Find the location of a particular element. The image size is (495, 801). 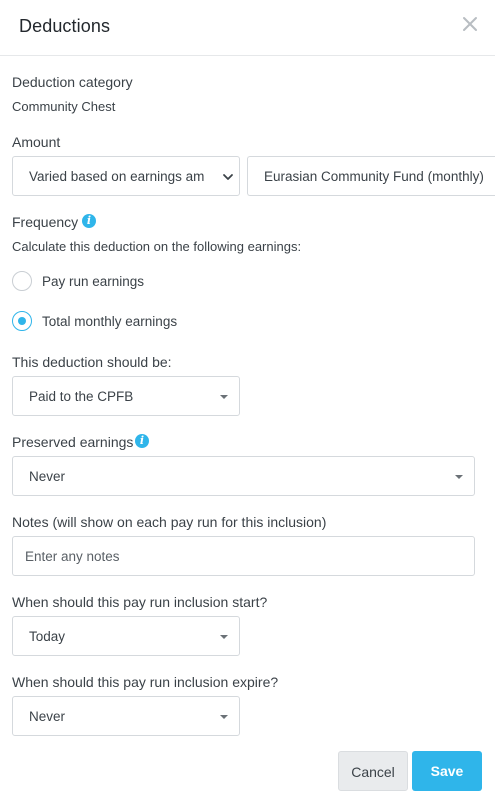

chevron-down-icon is located at coordinates (228, 177).